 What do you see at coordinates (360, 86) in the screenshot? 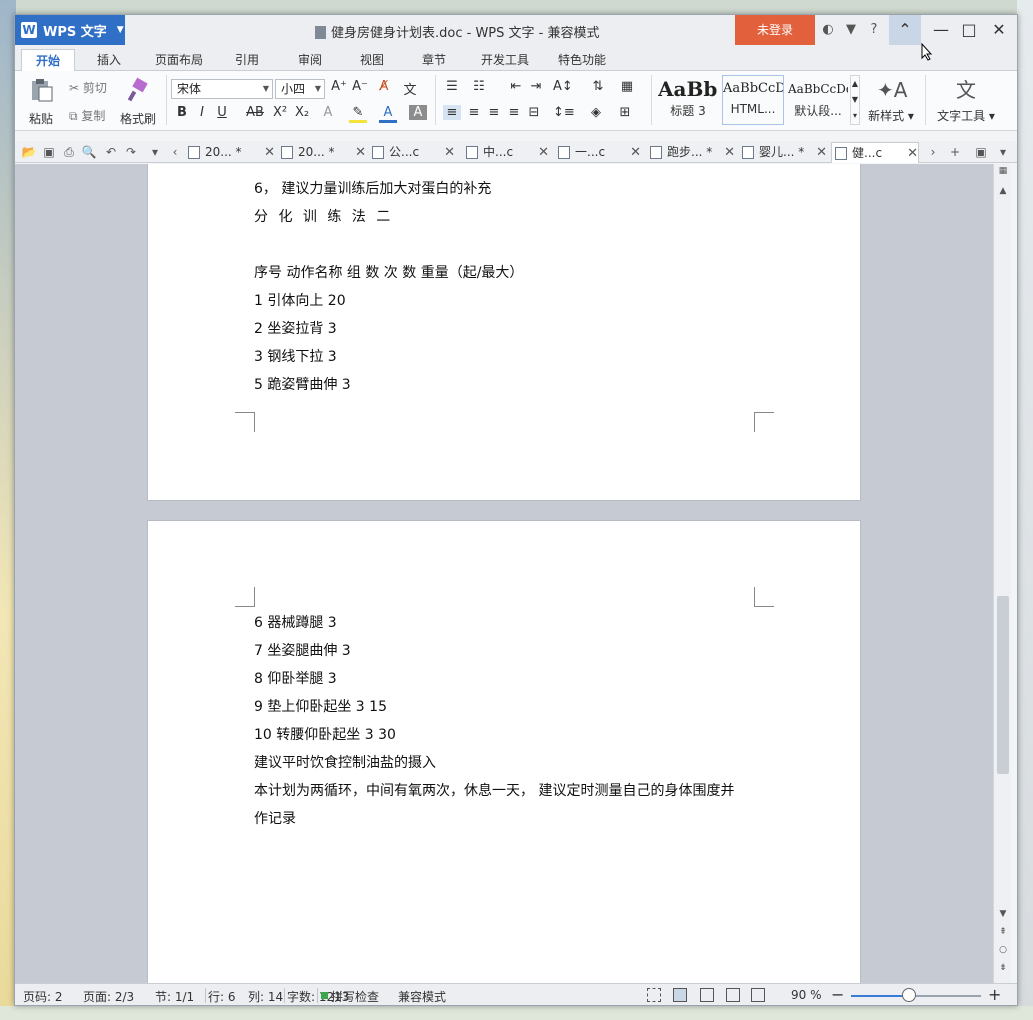
I see `shrink-font-icon: A⁻` at bounding box center [360, 86].